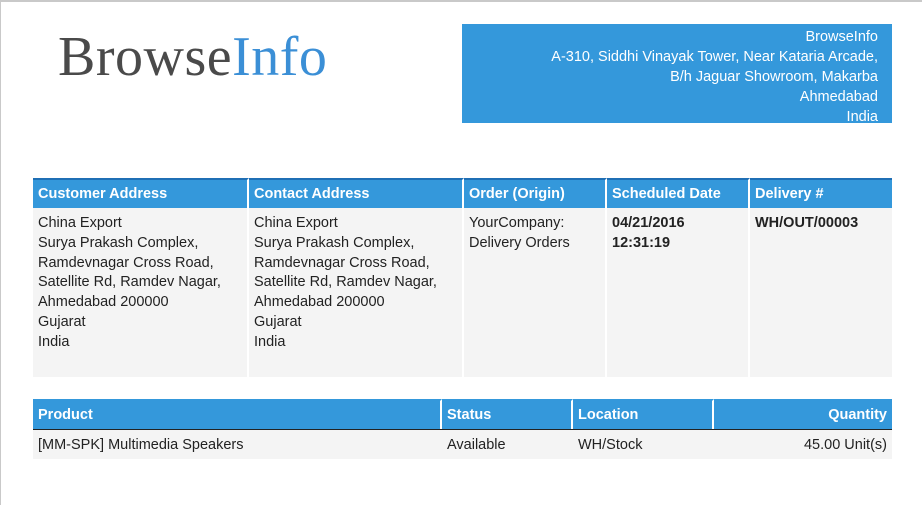 The image size is (922, 505). Describe the element at coordinates (342, 262) in the screenshot. I see `contact-address-line: Ramdevnagar Cross Road,` at that location.